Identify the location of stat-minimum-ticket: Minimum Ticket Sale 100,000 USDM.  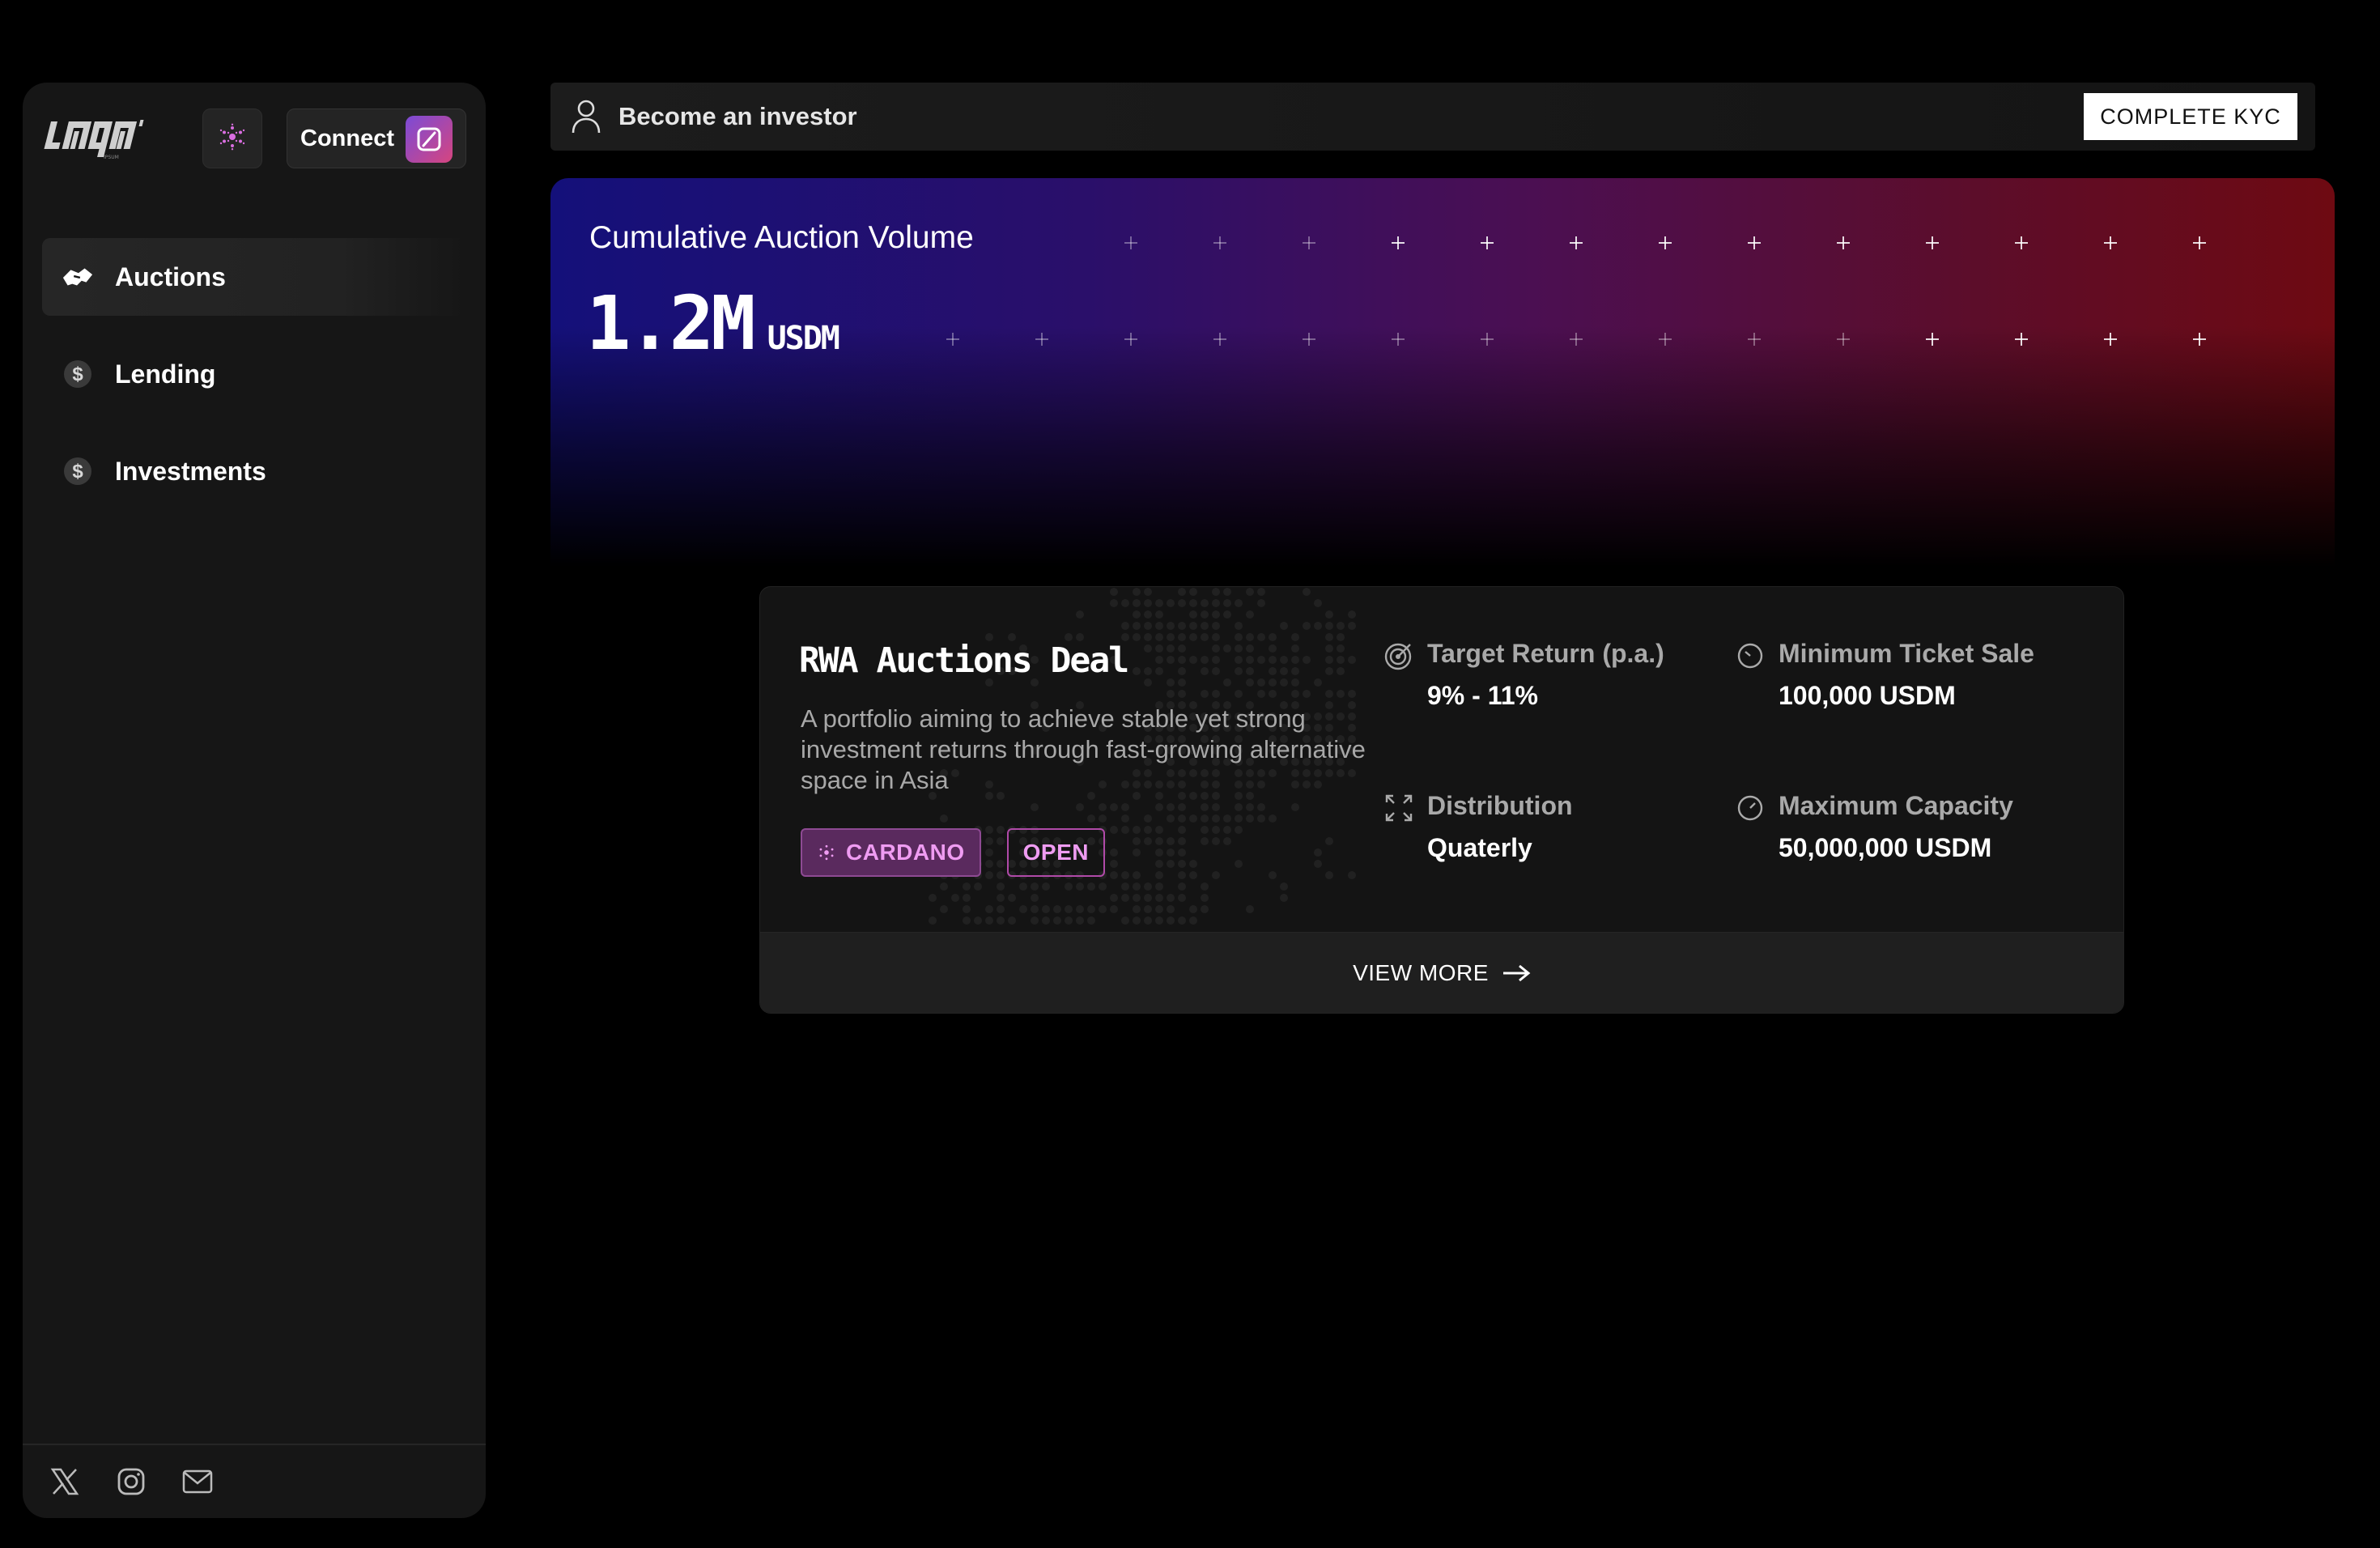
(1909, 682).